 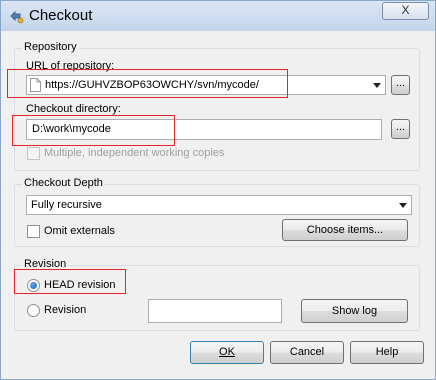 I want to click on close-button: X, so click(x=405, y=11).